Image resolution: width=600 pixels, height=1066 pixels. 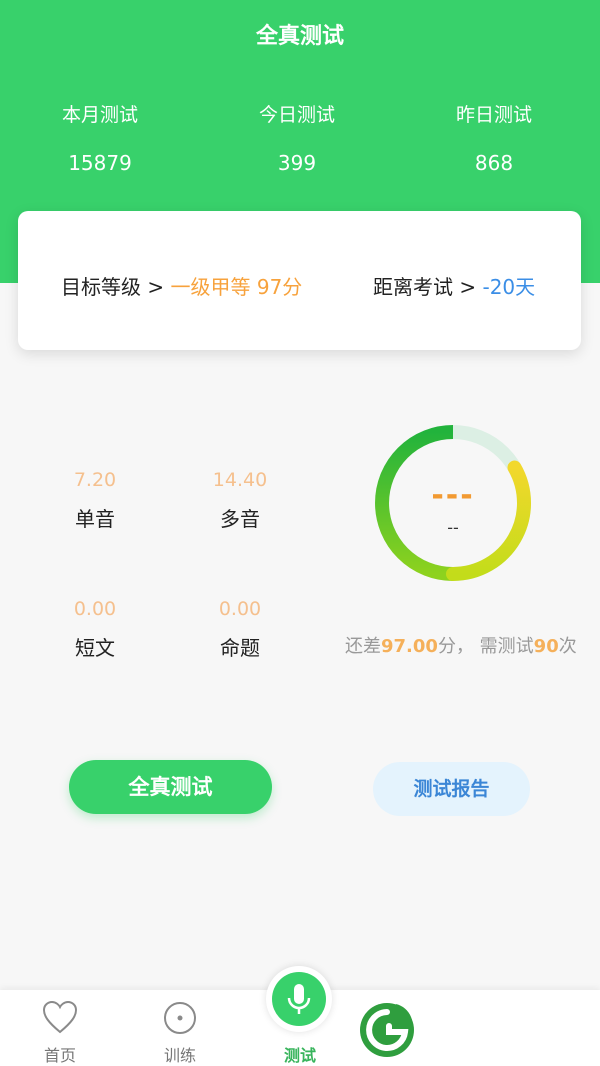 What do you see at coordinates (240, 480) in the screenshot?
I see `score-value: 14.40` at bounding box center [240, 480].